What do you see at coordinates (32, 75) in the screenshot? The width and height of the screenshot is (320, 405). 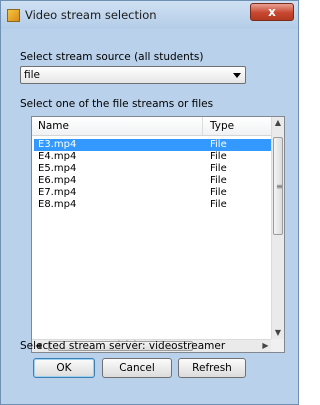 I see `stream-source-value: file` at bounding box center [32, 75].